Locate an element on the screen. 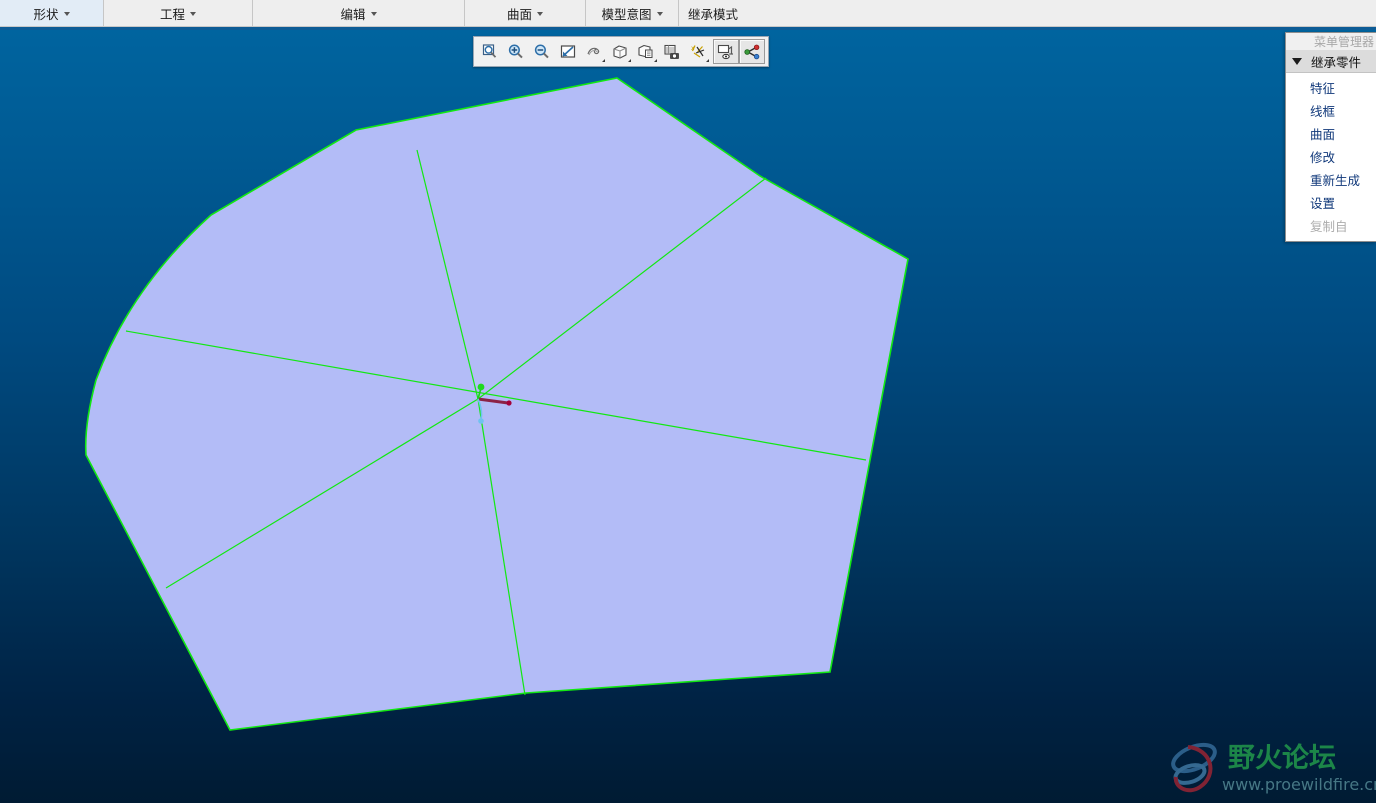 This screenshot has height=803, width=1376. menu-item-surface-label: 曲面 is located at coordinates (1323, 134).